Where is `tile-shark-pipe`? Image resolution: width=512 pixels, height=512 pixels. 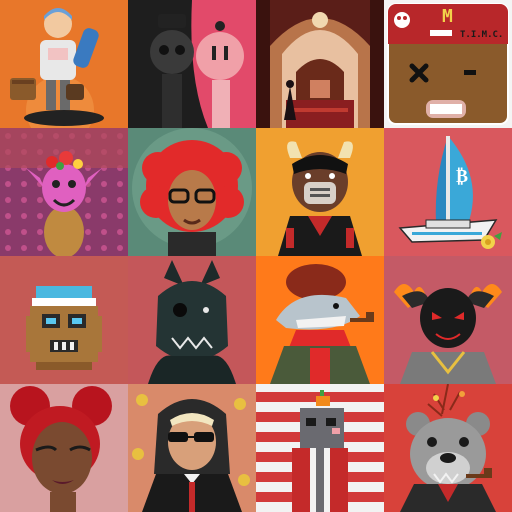 tile-shark-pipe is located at coordinates (320, 320).